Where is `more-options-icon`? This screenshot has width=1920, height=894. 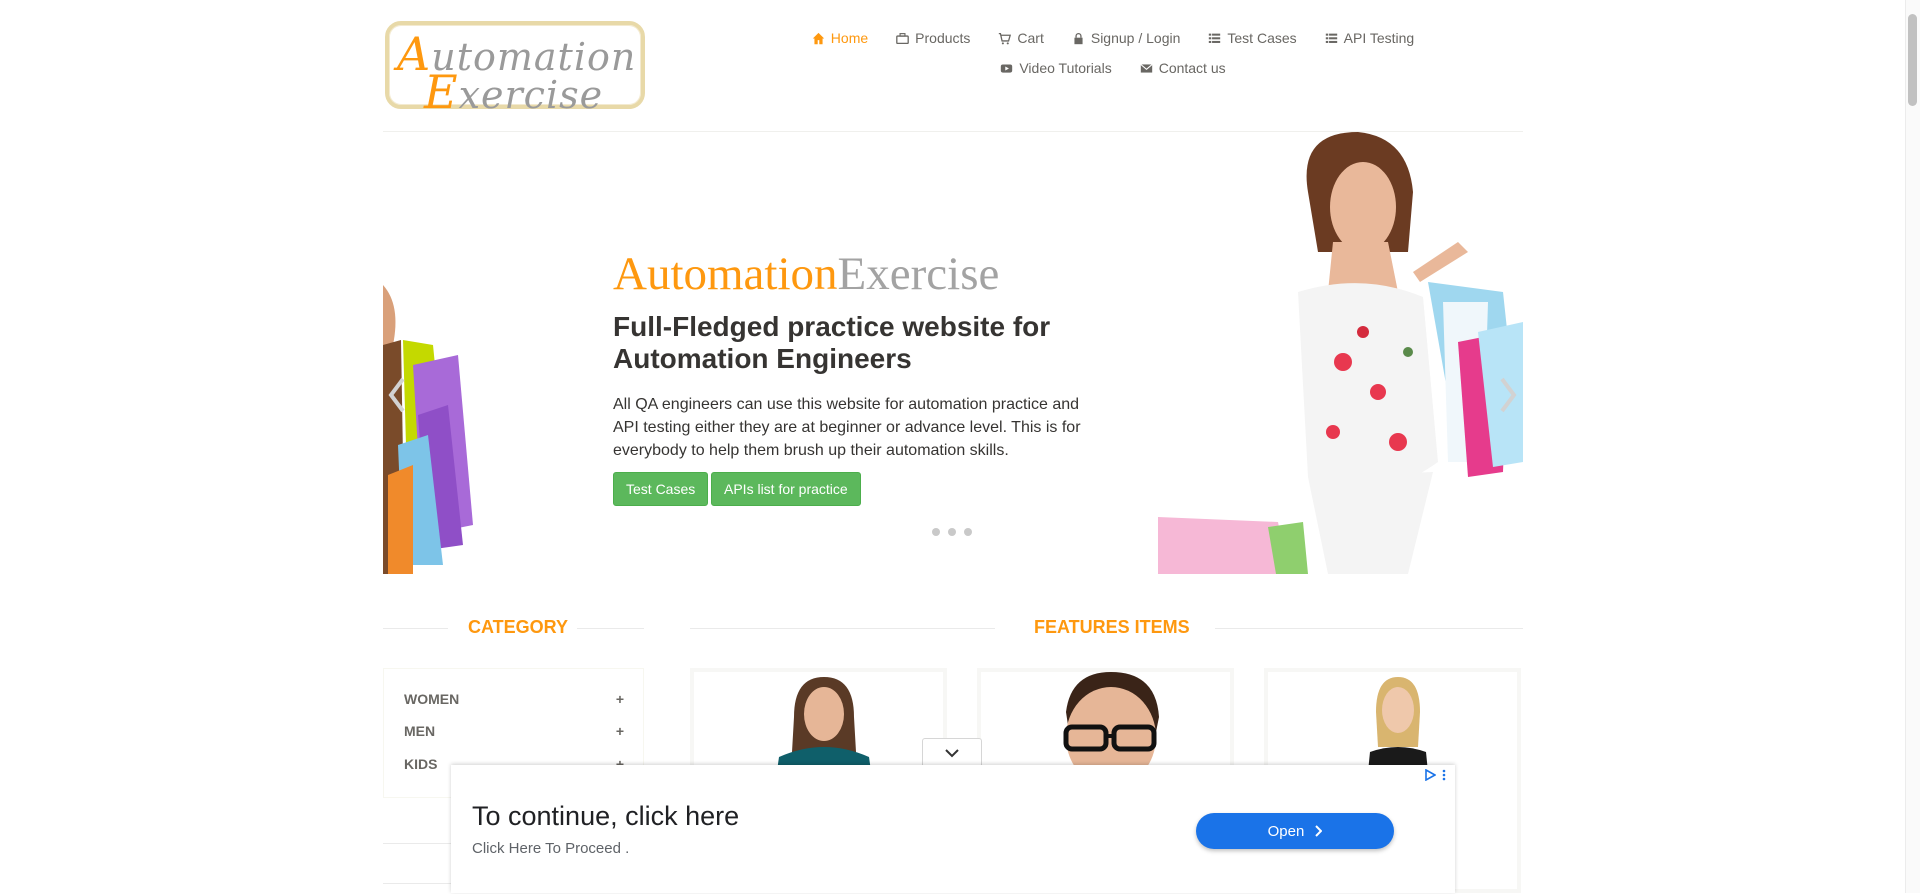 more-options-icon is located at coordinates (1444, 775).